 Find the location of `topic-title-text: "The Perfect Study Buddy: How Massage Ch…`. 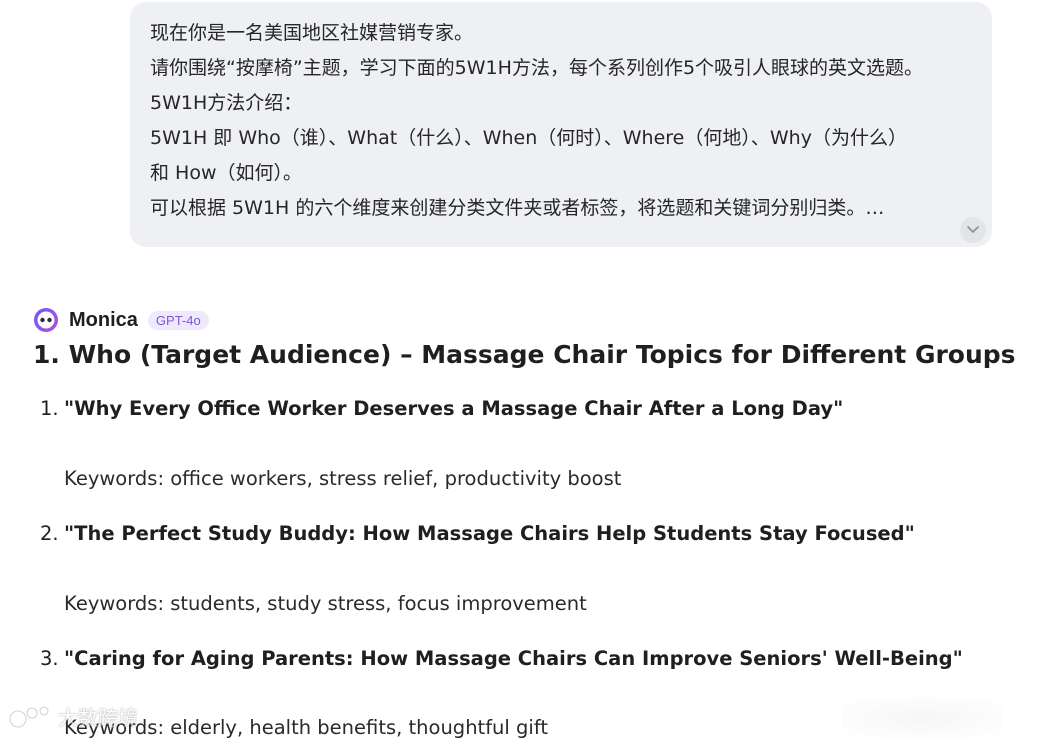

topic-title-text: "The Perfect Study Buddy: How Massage Ch… is located at coordinates (489, 533).